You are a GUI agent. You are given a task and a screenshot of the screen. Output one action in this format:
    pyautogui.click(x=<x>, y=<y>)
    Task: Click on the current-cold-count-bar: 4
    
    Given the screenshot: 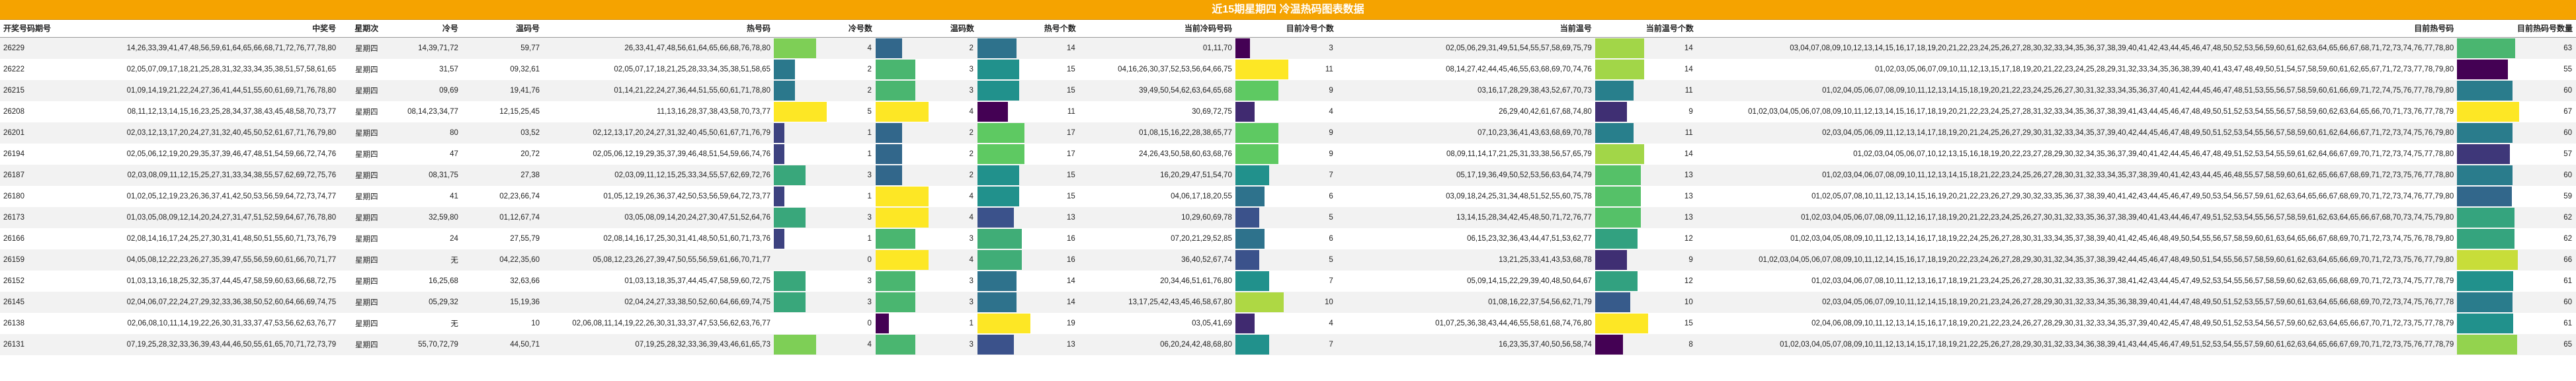 What is the action you would take?
    pyautogui.click(x=1286, y=323)
    